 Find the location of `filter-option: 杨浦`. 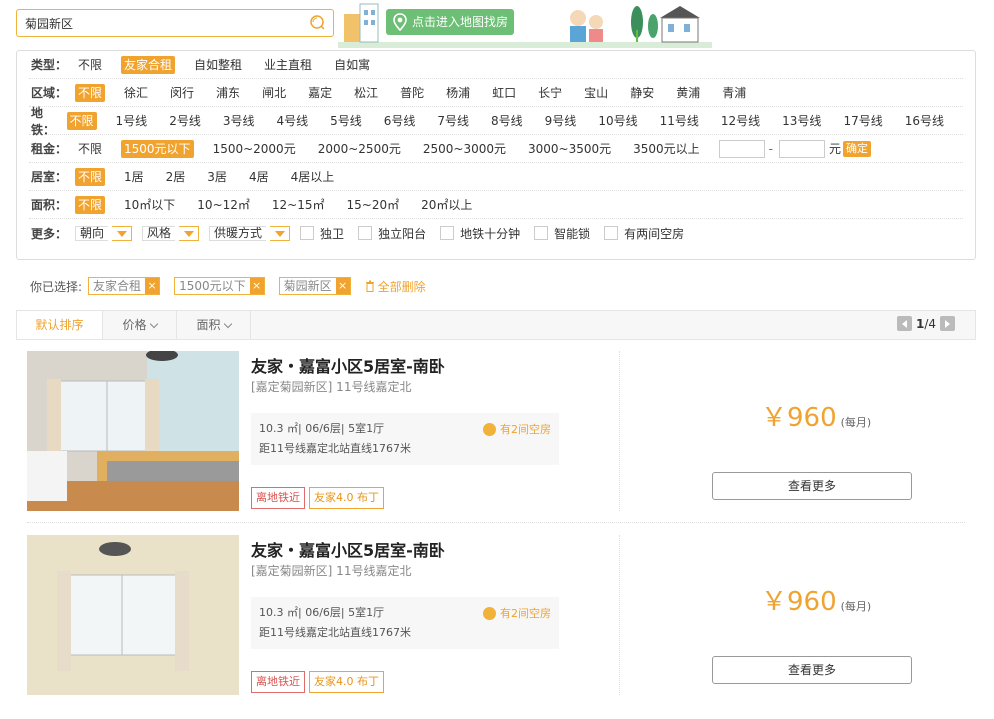

filter-option: 杨浦 is located at coordinates (458, 93).